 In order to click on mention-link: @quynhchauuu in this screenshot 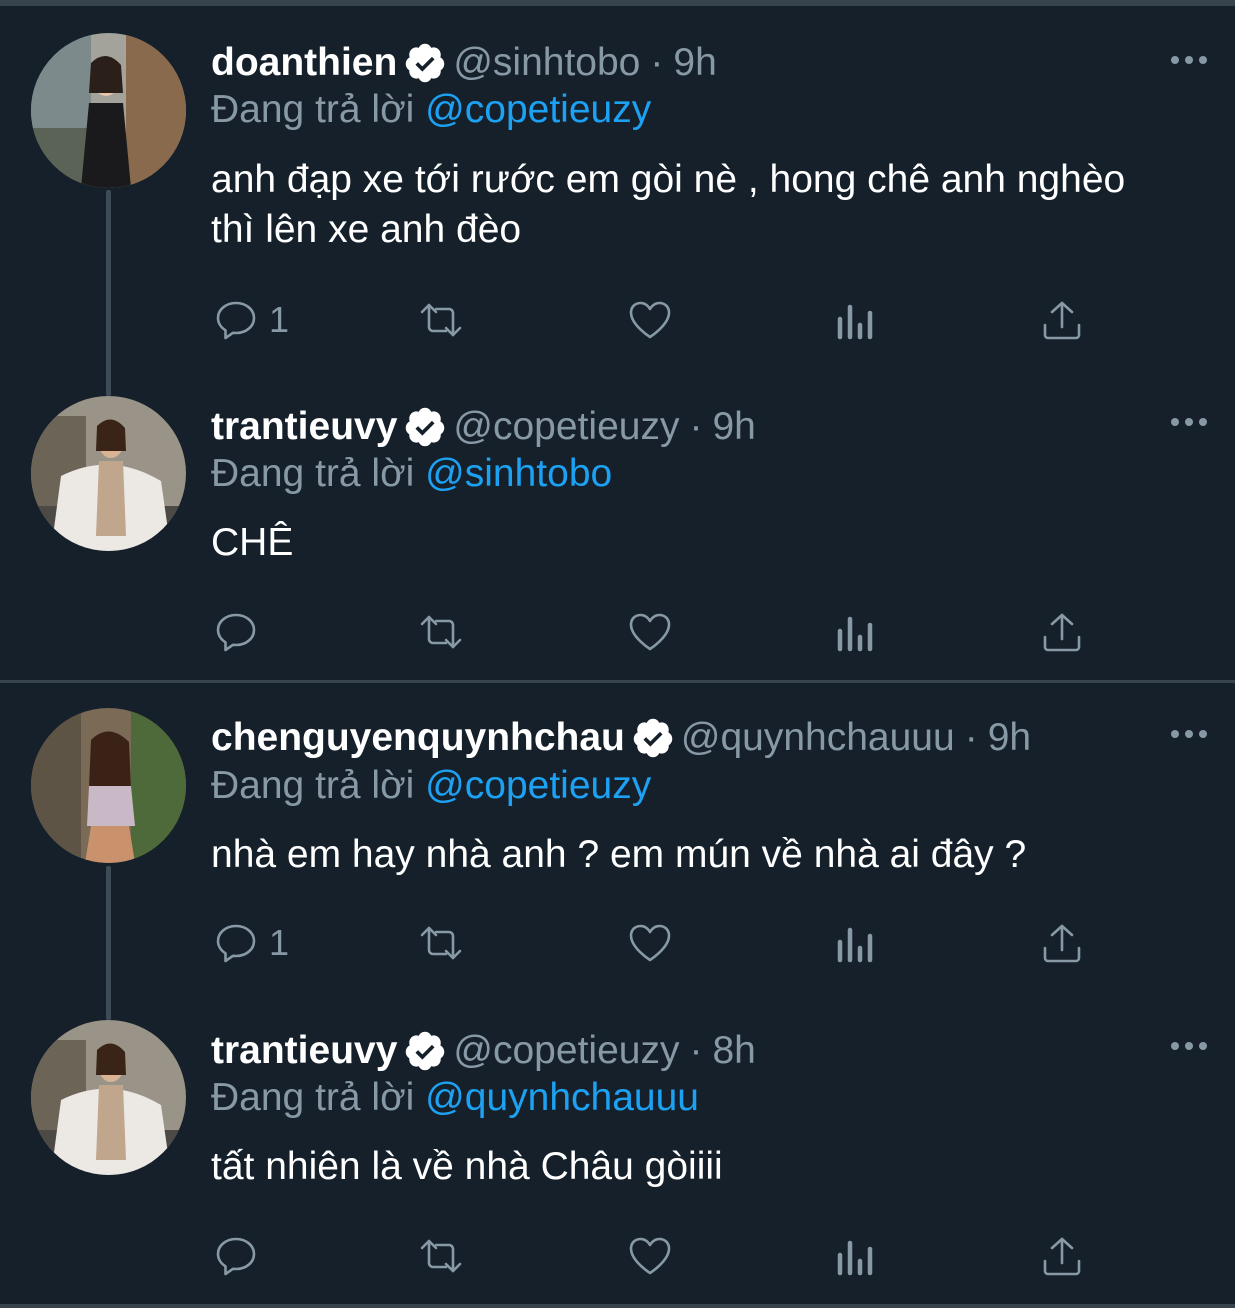, I will do `click(562, 1097)`.